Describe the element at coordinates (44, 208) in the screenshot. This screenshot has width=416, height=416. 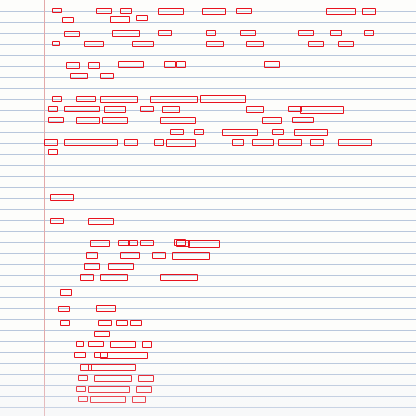
I see `margin-rule` at that location.